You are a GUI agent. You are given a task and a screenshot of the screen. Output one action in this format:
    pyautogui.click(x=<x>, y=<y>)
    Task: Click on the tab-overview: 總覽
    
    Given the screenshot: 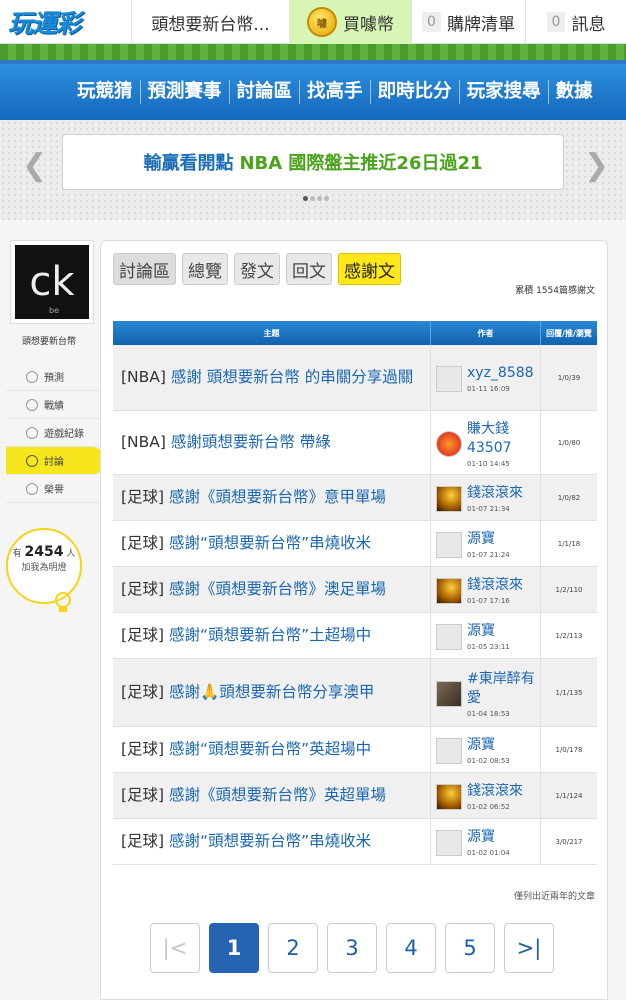 What is the action you would take?
    pyautogui.click(x=205, y=269)
    